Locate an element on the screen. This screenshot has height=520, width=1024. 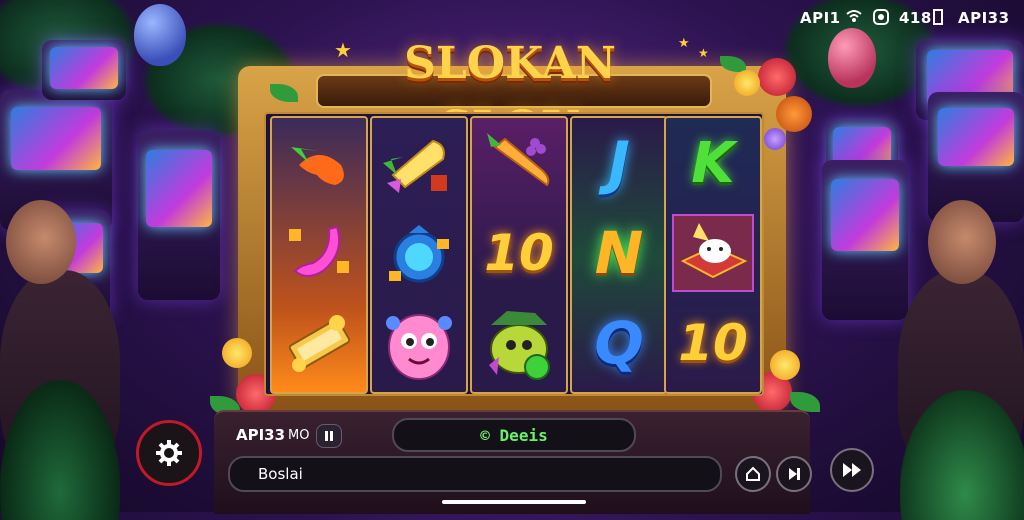
balance-display: © Deeis is located at coordinates (514, 435).